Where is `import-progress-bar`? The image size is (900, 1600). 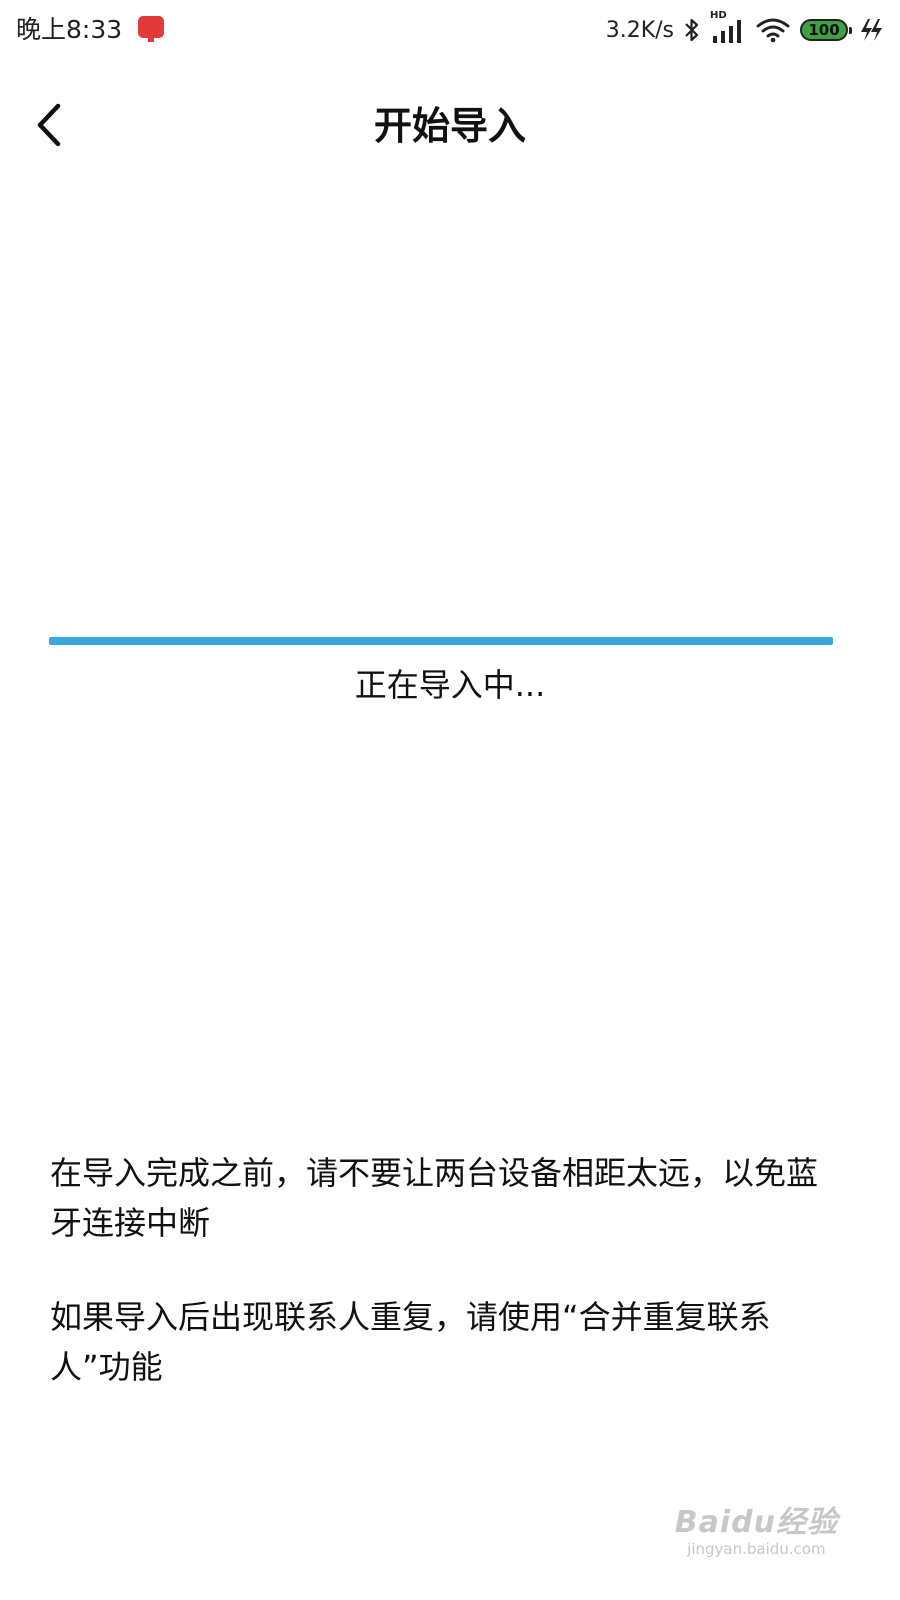 import-progress-bar is located at coordinates (441, 641).